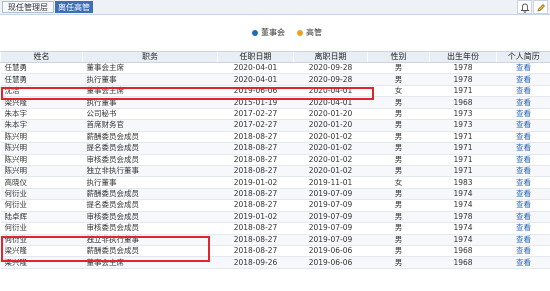 Image resolution: width=550 pixels, height=291 pixels. Describe the element at coordinates (41, 182) in the screenshot. I see `cell-name: 高晓仪` at that location.